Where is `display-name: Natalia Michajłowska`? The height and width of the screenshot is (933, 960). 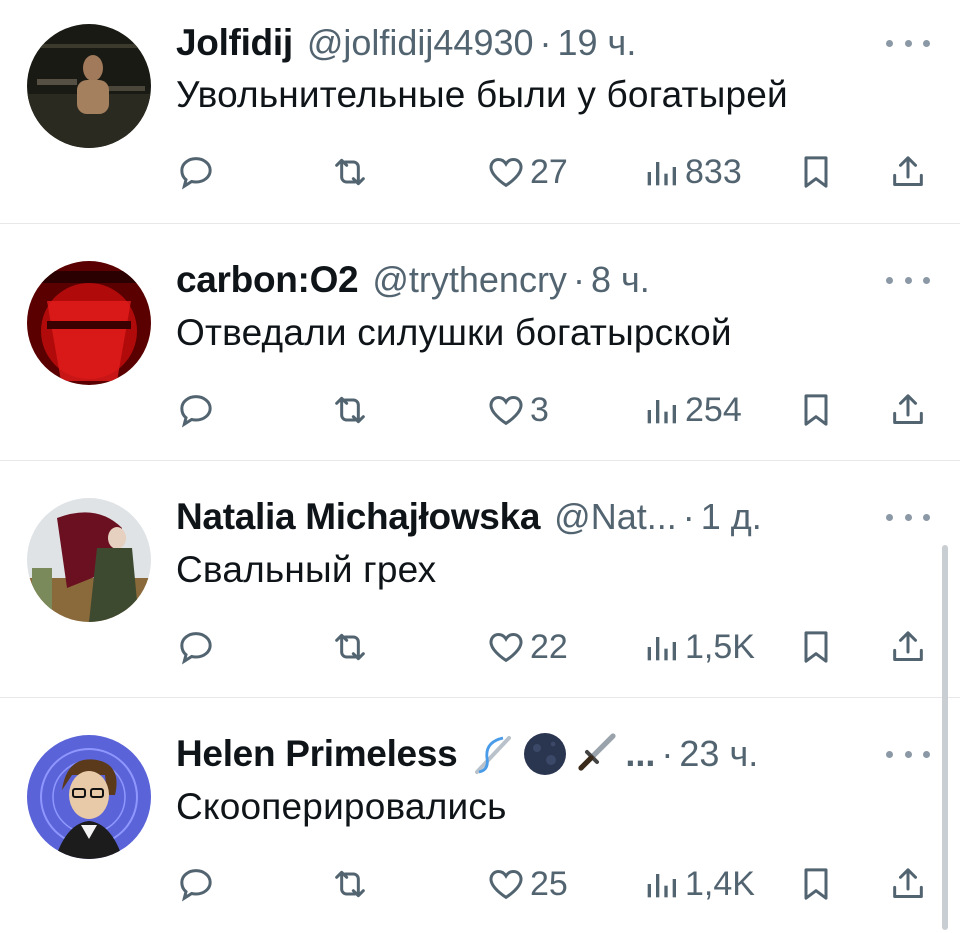
display-name: Natalia Michajłowska is located at coordinates (358, 517).